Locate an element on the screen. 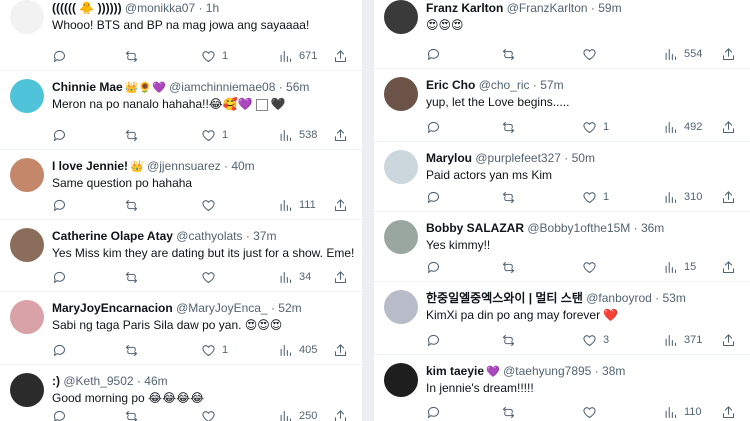  timestamp: 36m is located at coordinates (652, 228).